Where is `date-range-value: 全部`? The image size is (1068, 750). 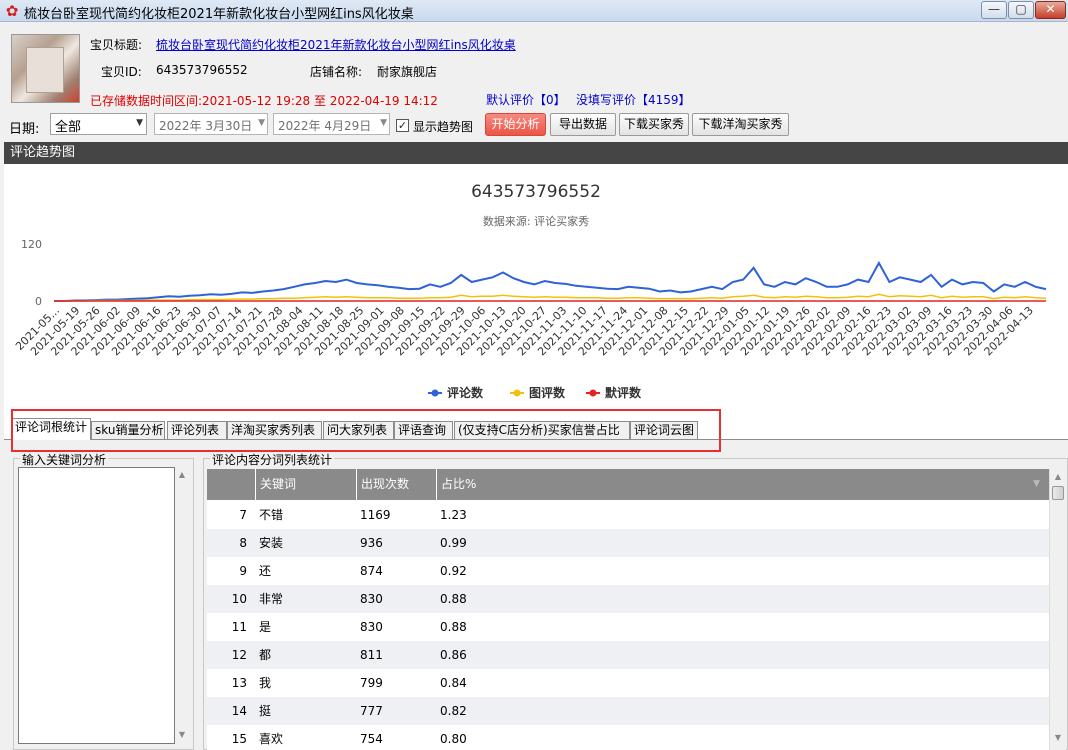
date-range-value: 全部 is located at coordinates (68, 127).